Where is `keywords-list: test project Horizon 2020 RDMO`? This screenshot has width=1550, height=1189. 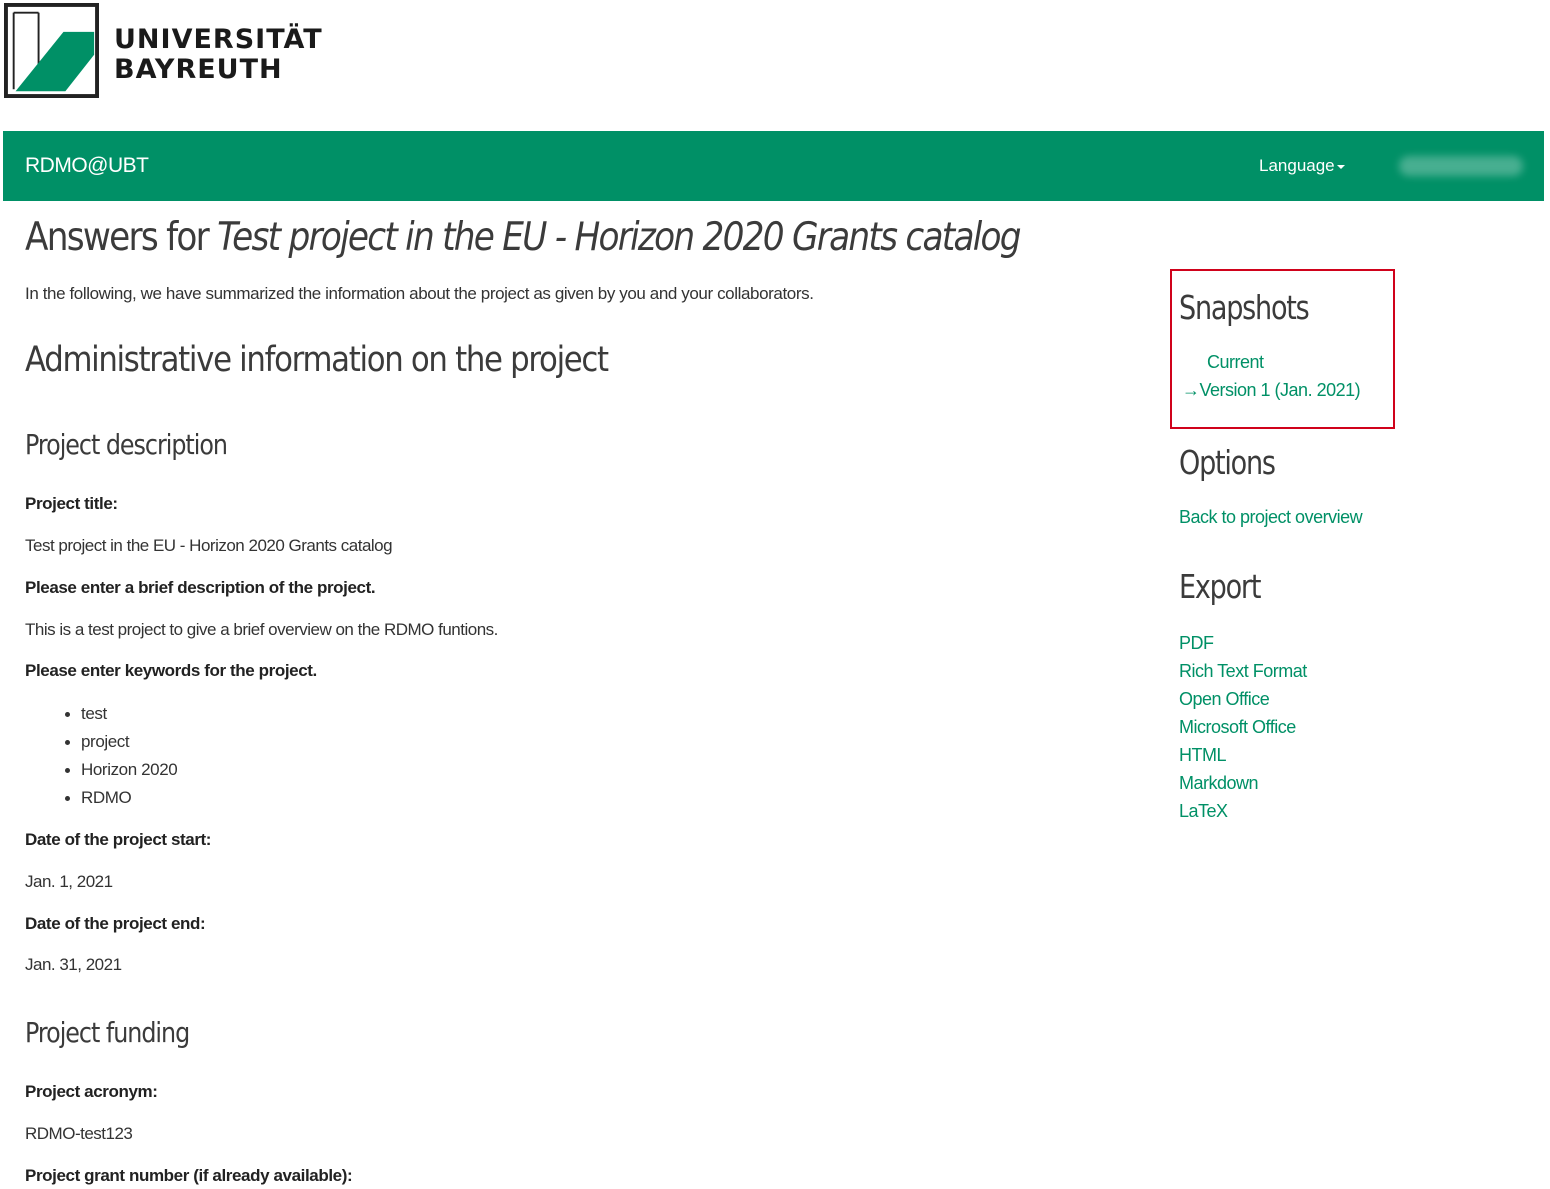 keywords-list: test project Horizon 2020 RDMO is located at coordinates (101, 756).